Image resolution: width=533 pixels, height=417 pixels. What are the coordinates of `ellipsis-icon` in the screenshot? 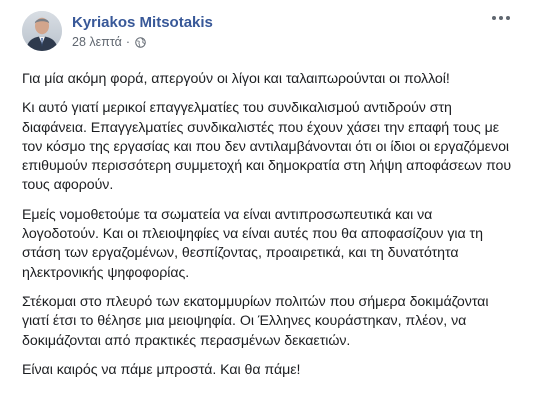 It's located at (501, 18).